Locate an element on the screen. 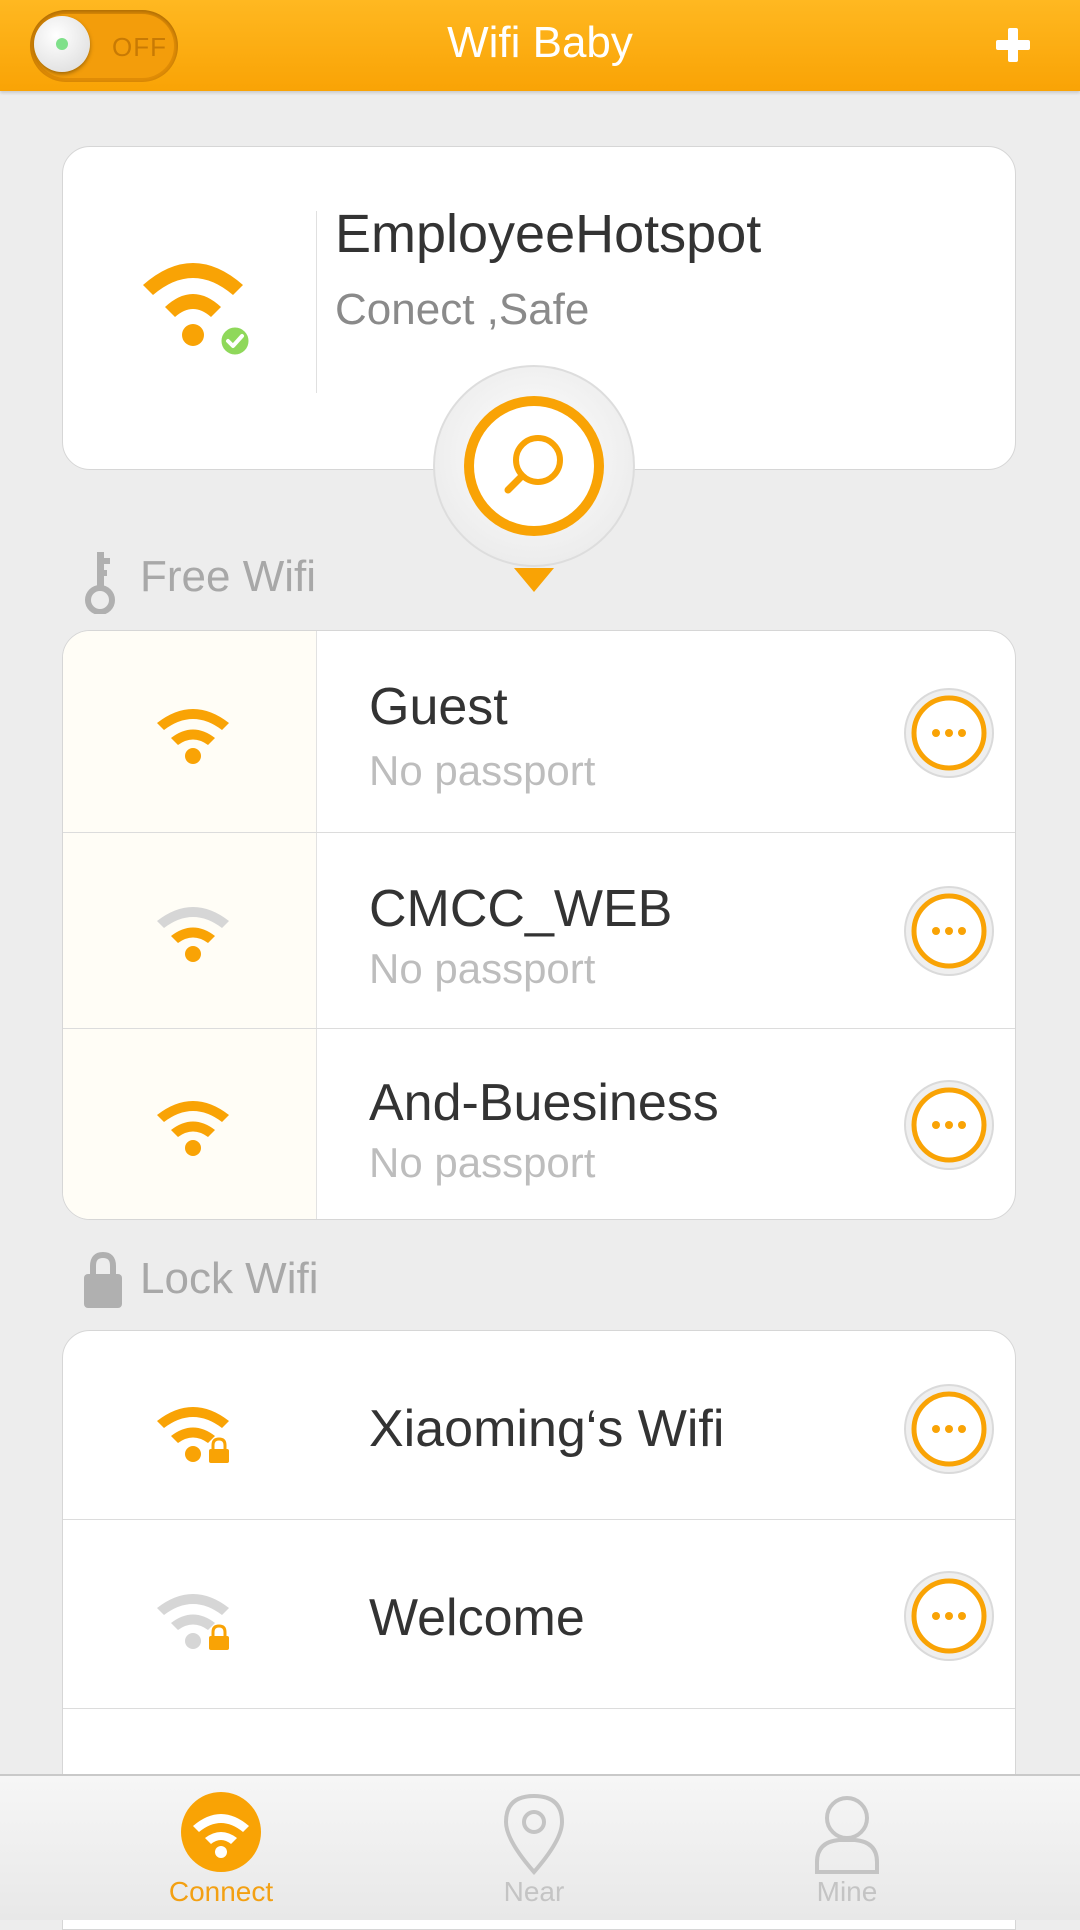 The image size is (1080, 1930). search-icon is located at coordinates (534, 478).